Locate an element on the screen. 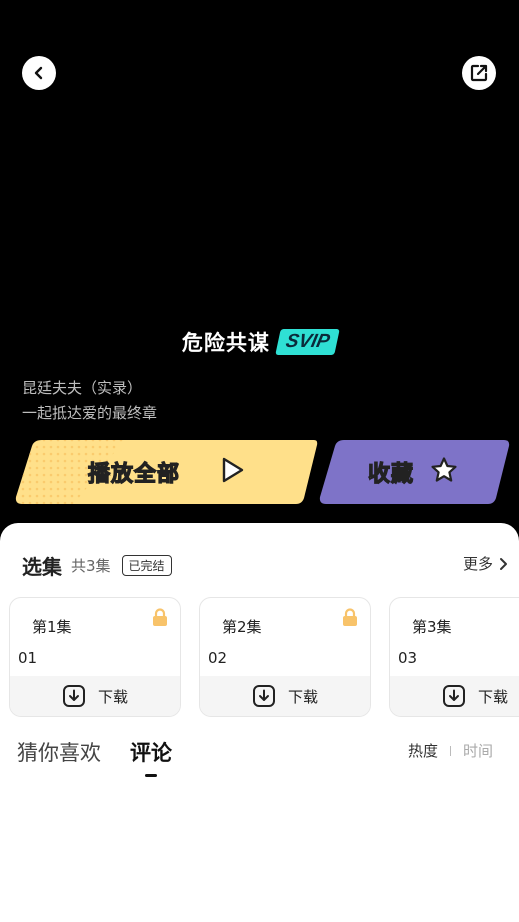 The width and height of the screenshot is (519, 922). sort-divider is located at coordinates (450, 750).